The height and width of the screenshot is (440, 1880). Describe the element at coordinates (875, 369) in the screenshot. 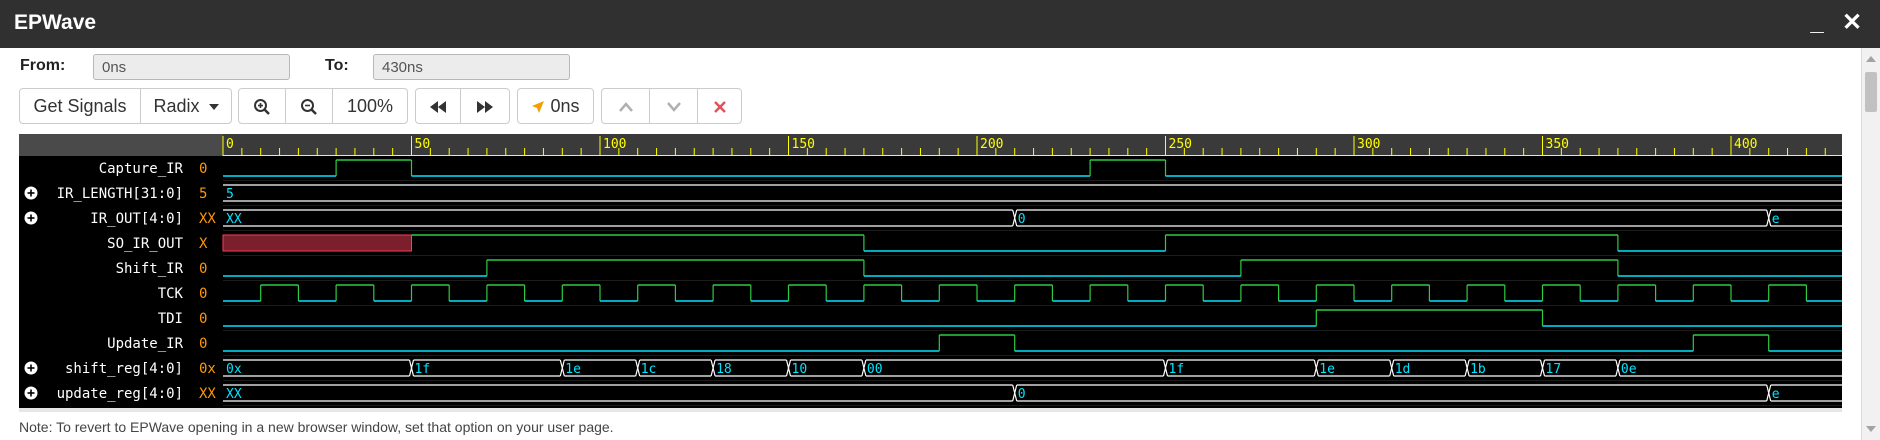

I see `bus-value-label: 00` at that location.